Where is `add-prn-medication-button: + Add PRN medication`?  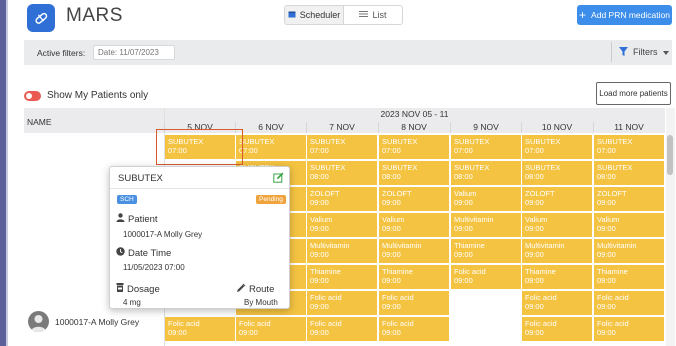 add-prn-medication-button: + Add PRN medication is located at coordinates (624, 15).